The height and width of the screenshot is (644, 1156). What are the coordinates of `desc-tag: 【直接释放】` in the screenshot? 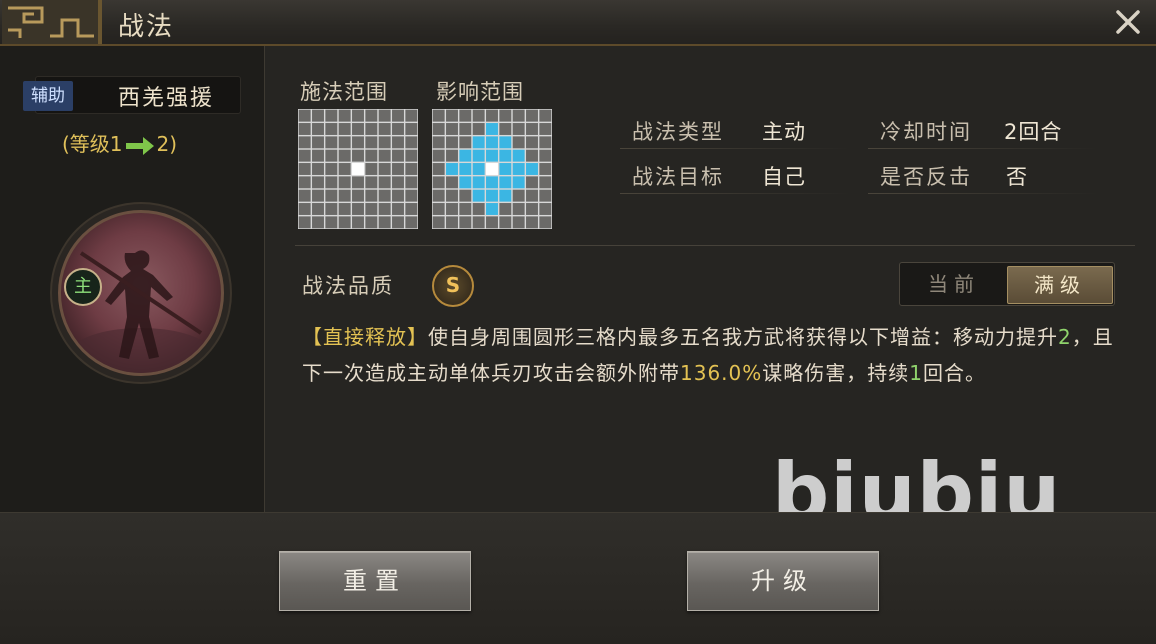 It's located at (365, 337).